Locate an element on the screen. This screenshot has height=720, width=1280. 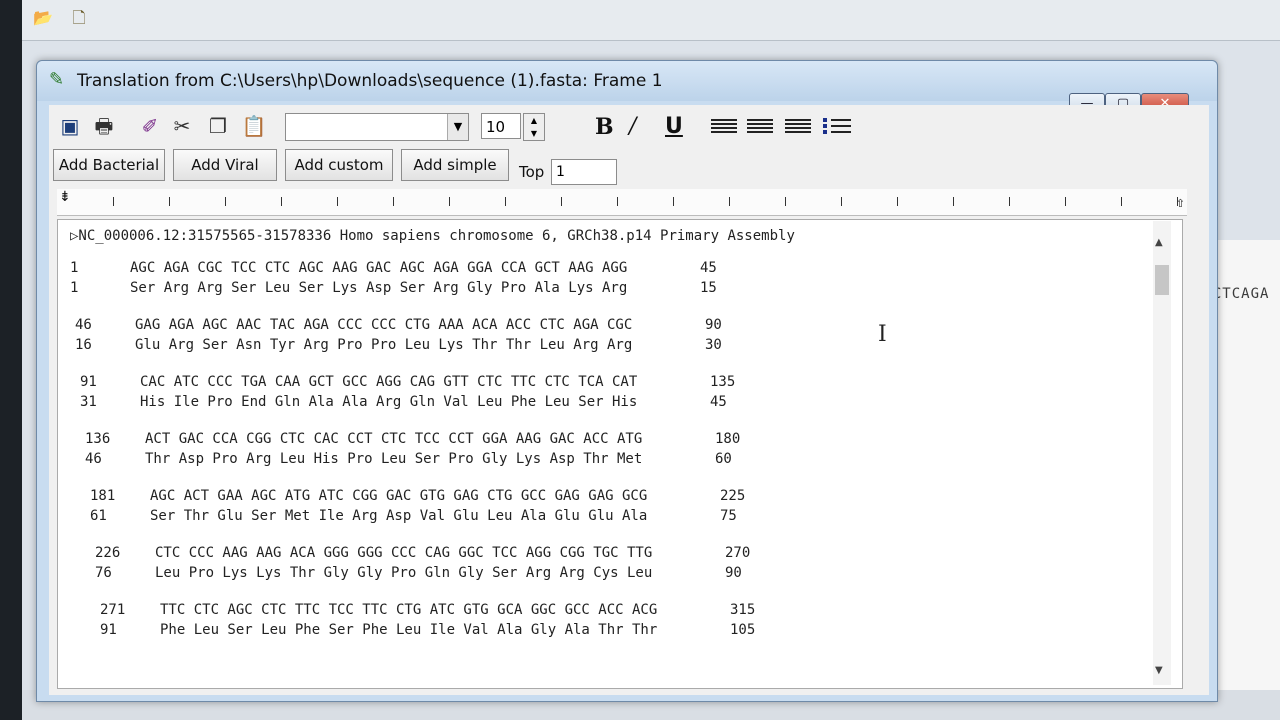
nucleotide-end-number: 225 is located at coordinates (733, 496).